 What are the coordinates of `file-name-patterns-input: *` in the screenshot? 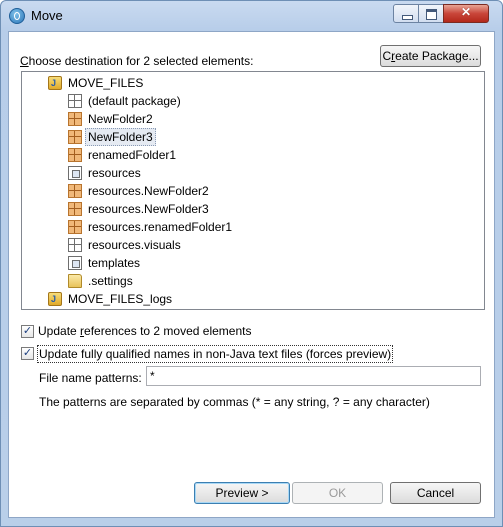 It's located at (313, 376).